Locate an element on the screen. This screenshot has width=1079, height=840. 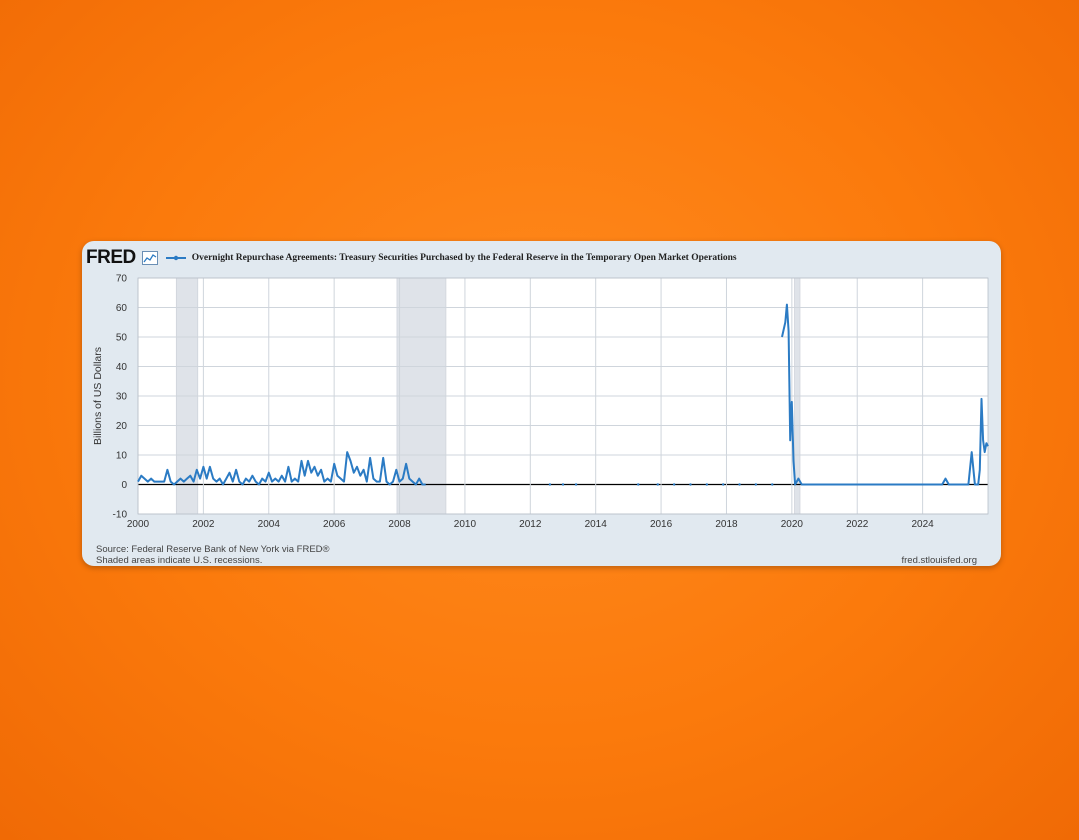
y-tick-label: 40 is located at coordinates (122, 367).